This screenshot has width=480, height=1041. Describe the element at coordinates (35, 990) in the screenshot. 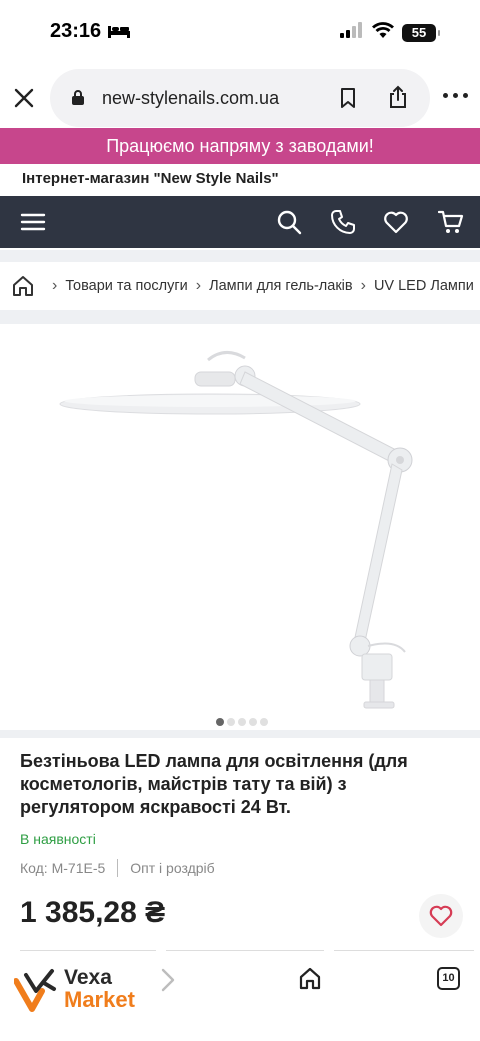

I see `vexa-logo-icon` at that location.